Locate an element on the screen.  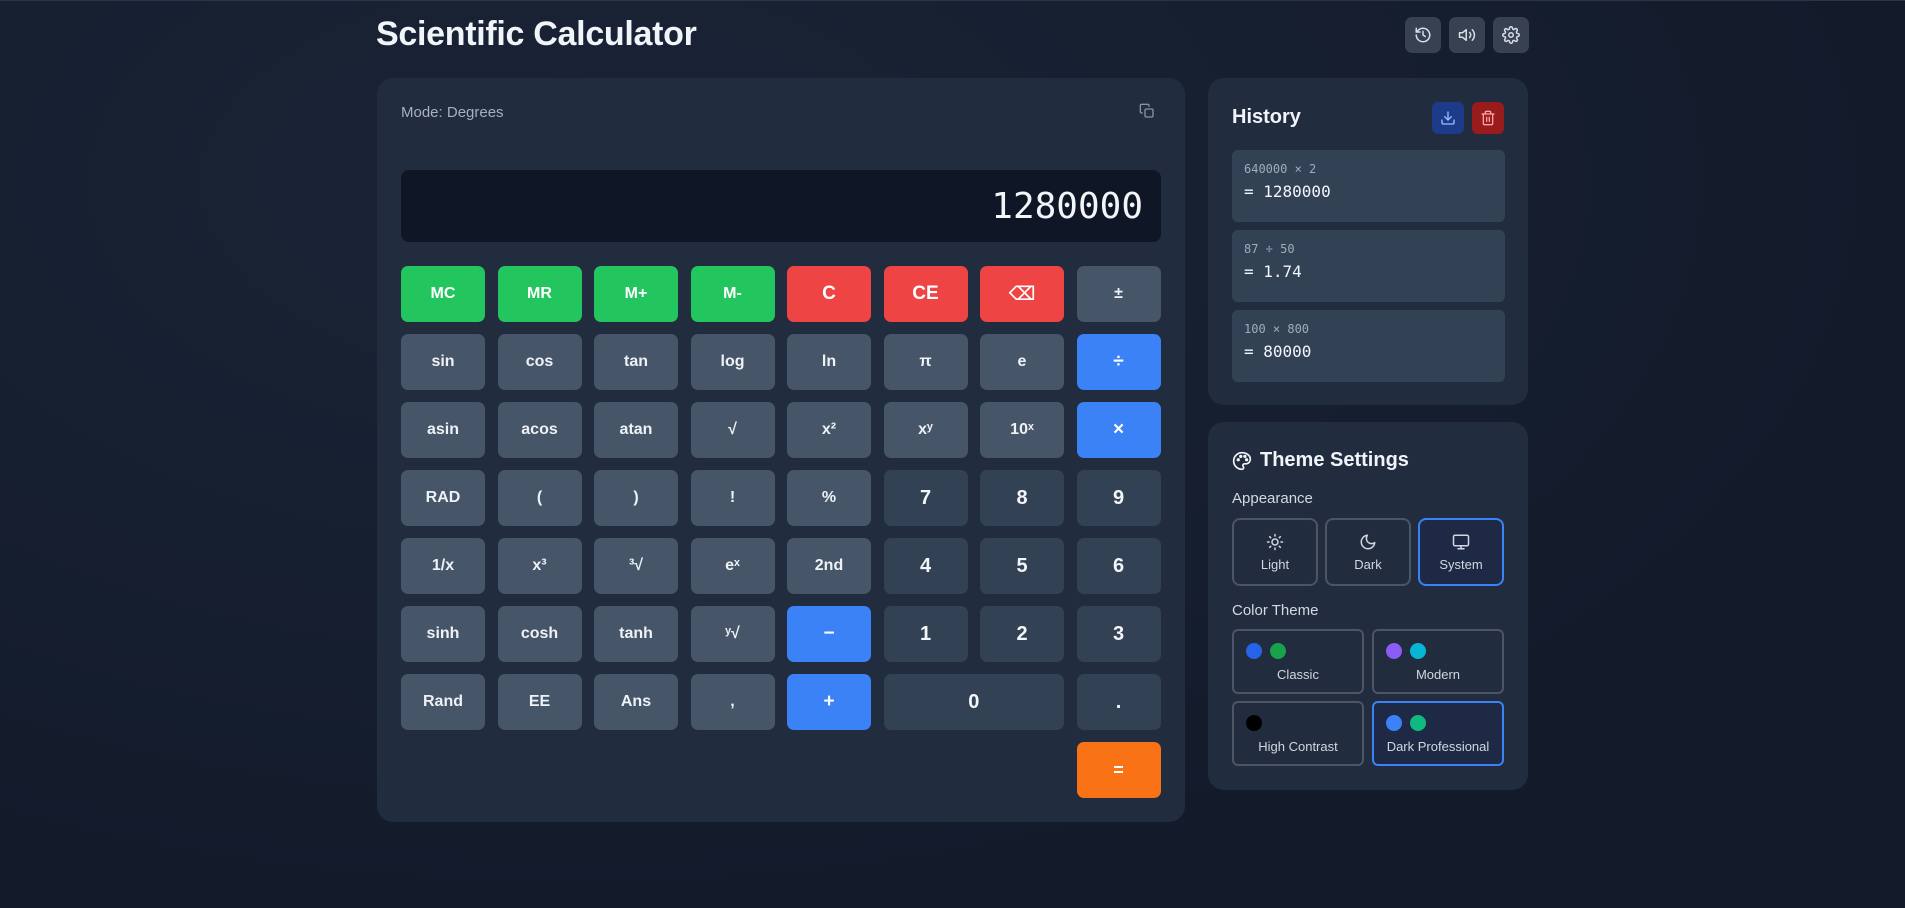
page-title: Scientific Calculator is located at coordinates (536, 34).